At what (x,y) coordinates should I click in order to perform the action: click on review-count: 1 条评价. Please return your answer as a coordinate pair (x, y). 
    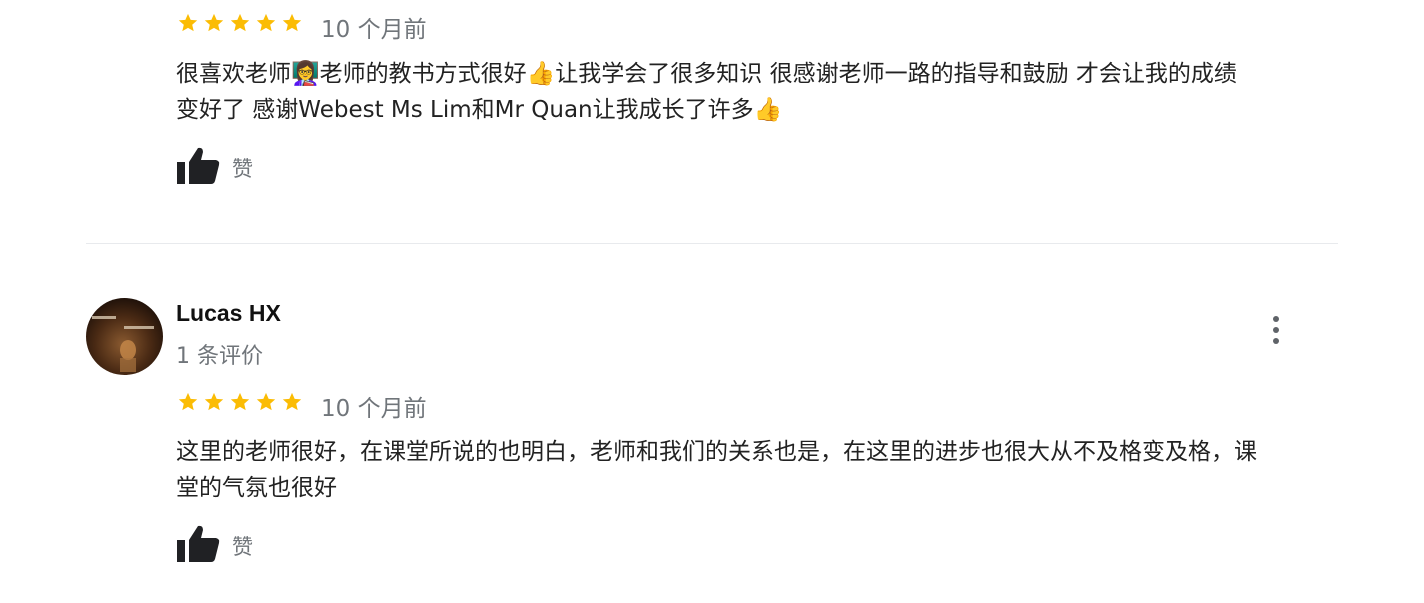
    Looking at the image, I should click on (219, 356).